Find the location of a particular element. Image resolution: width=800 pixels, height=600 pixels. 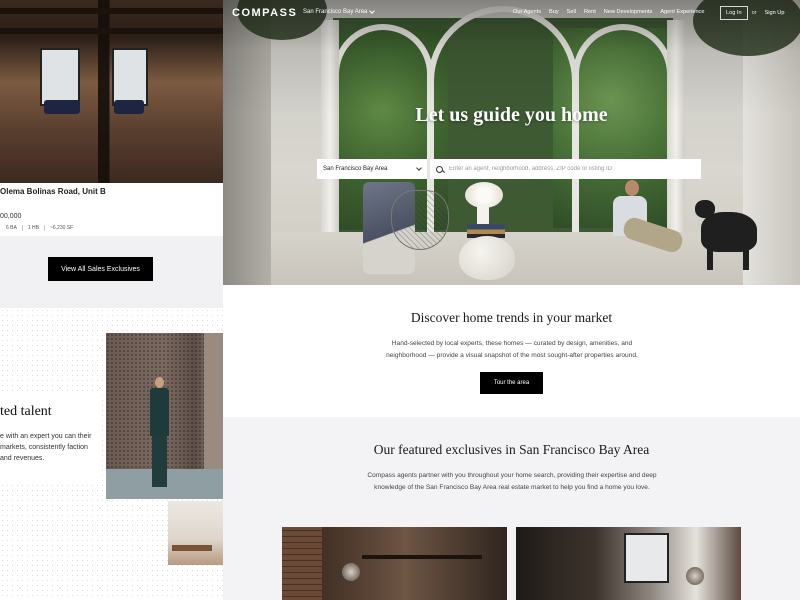

compass-logo: COMPASS is located at coordinates (264, 13).